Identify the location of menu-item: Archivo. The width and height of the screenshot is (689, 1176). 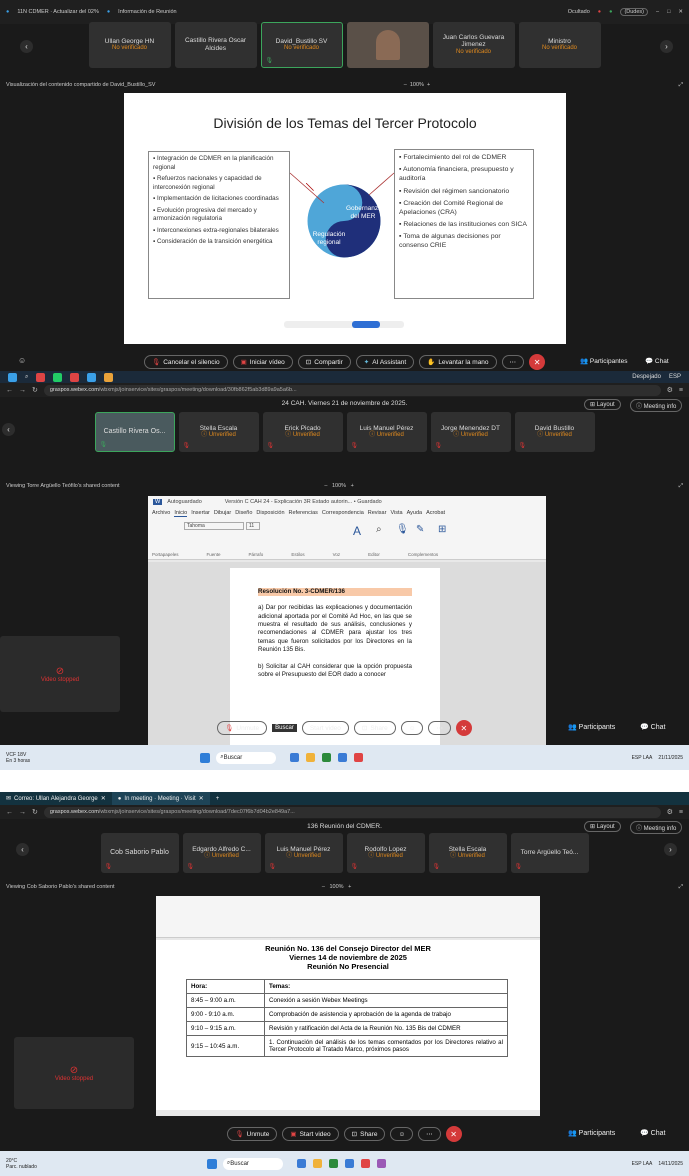
(161, 513).